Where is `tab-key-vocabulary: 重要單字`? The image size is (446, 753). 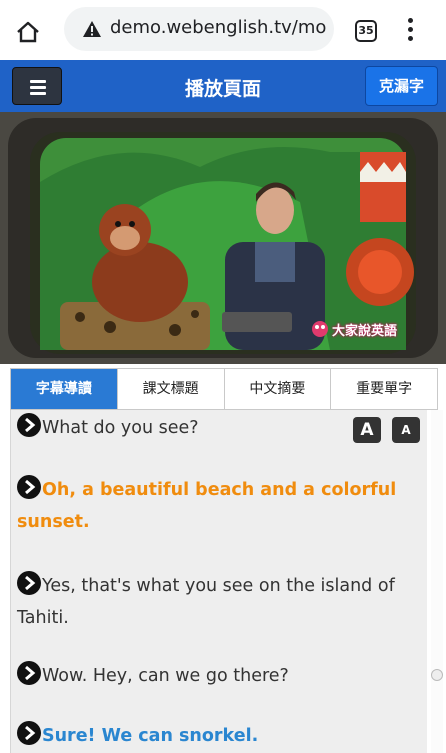
tab-key-vocabulary: 重要單字 is located at coordinates (384, 389).